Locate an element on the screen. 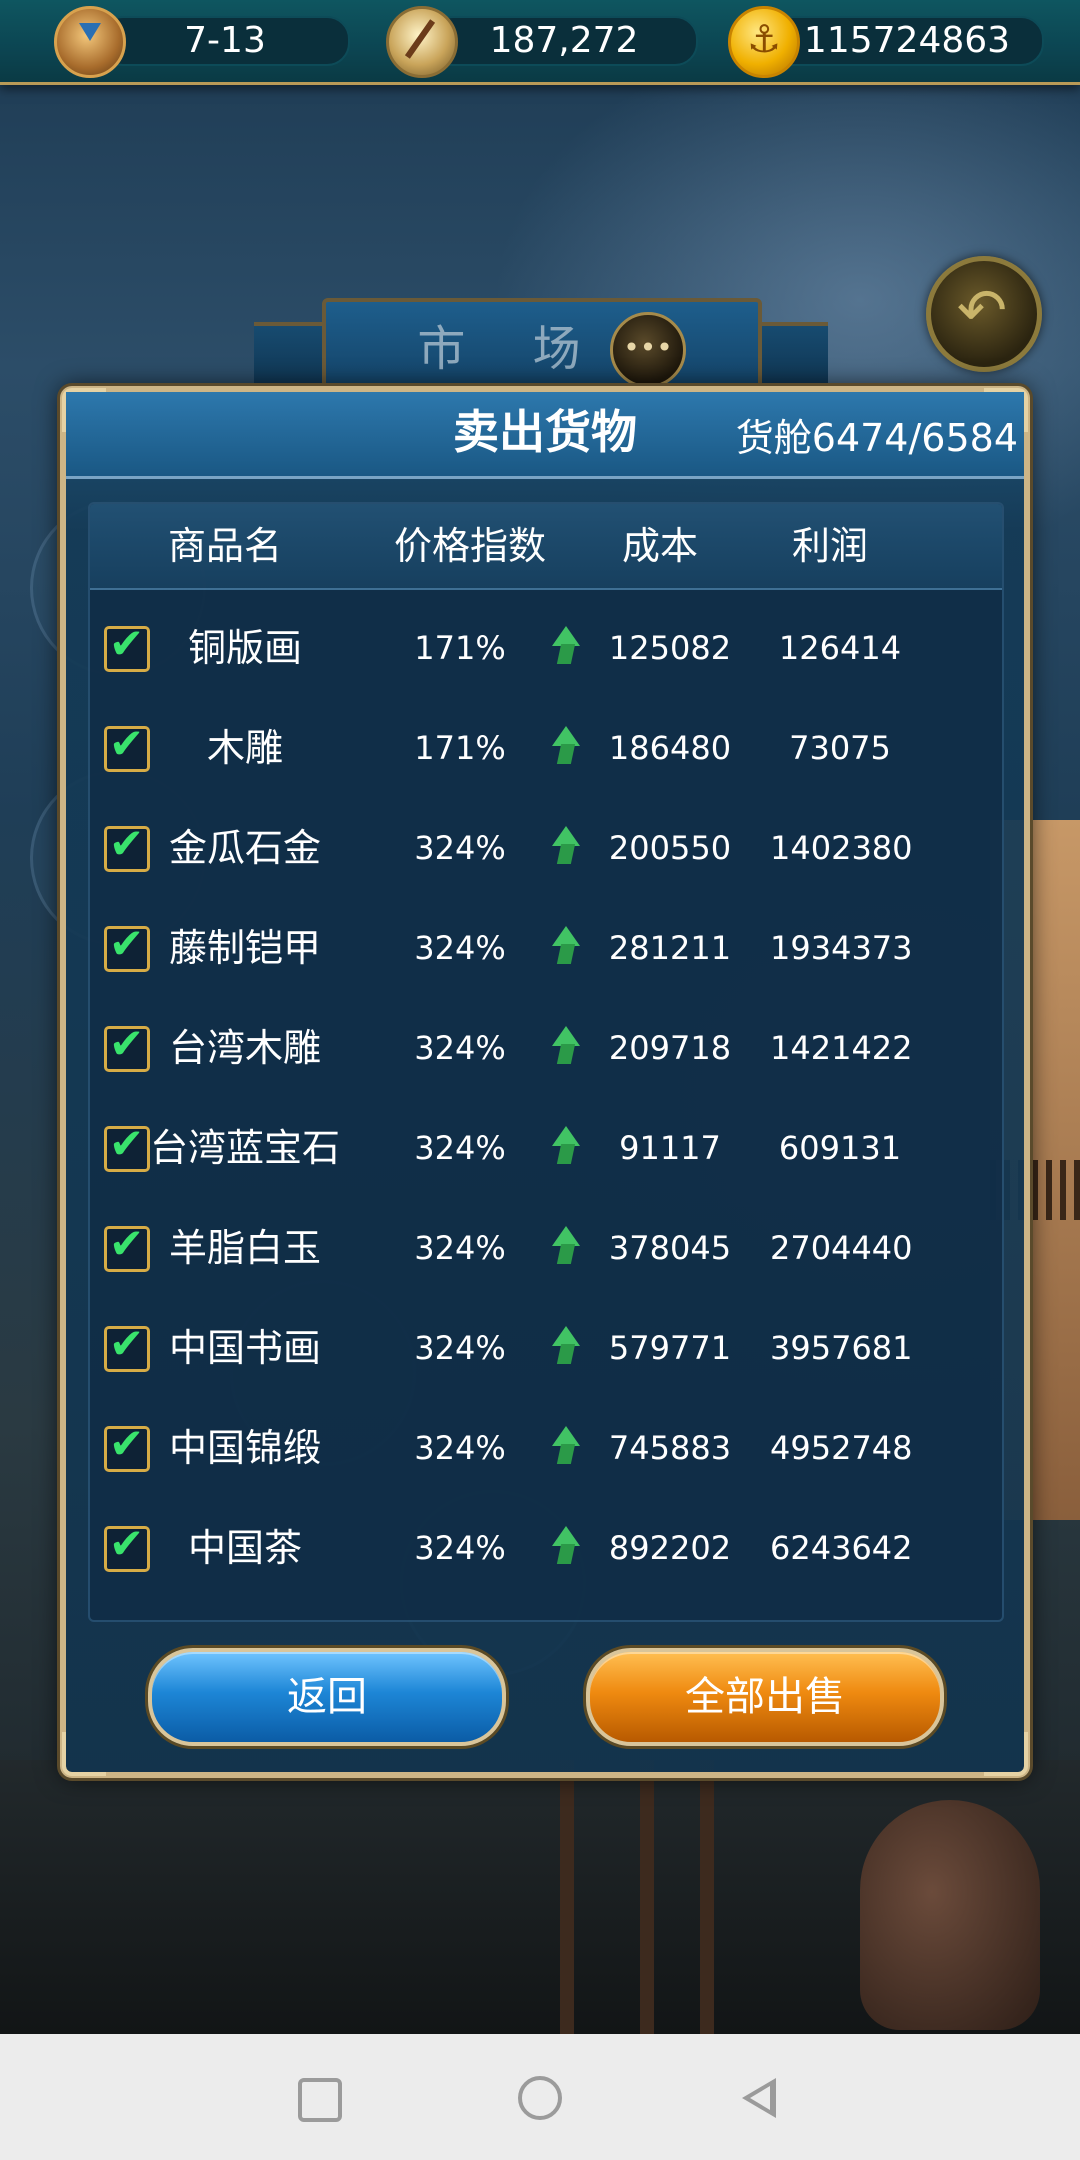  product-name: 羊脂白玉 is located at coordinates (244, 1248).